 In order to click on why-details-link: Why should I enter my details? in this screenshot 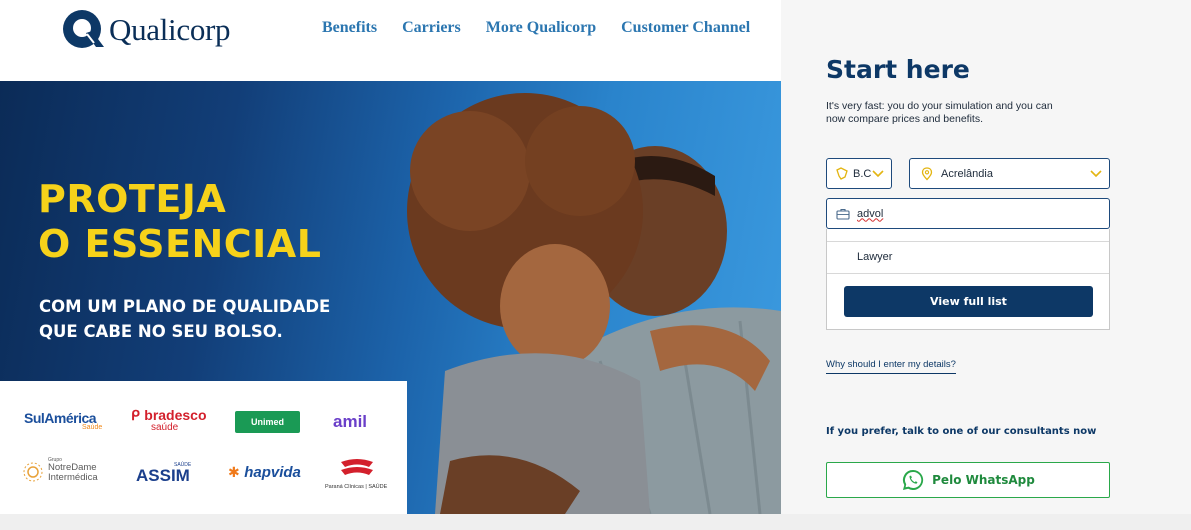, I will do `click(891, 366)`.